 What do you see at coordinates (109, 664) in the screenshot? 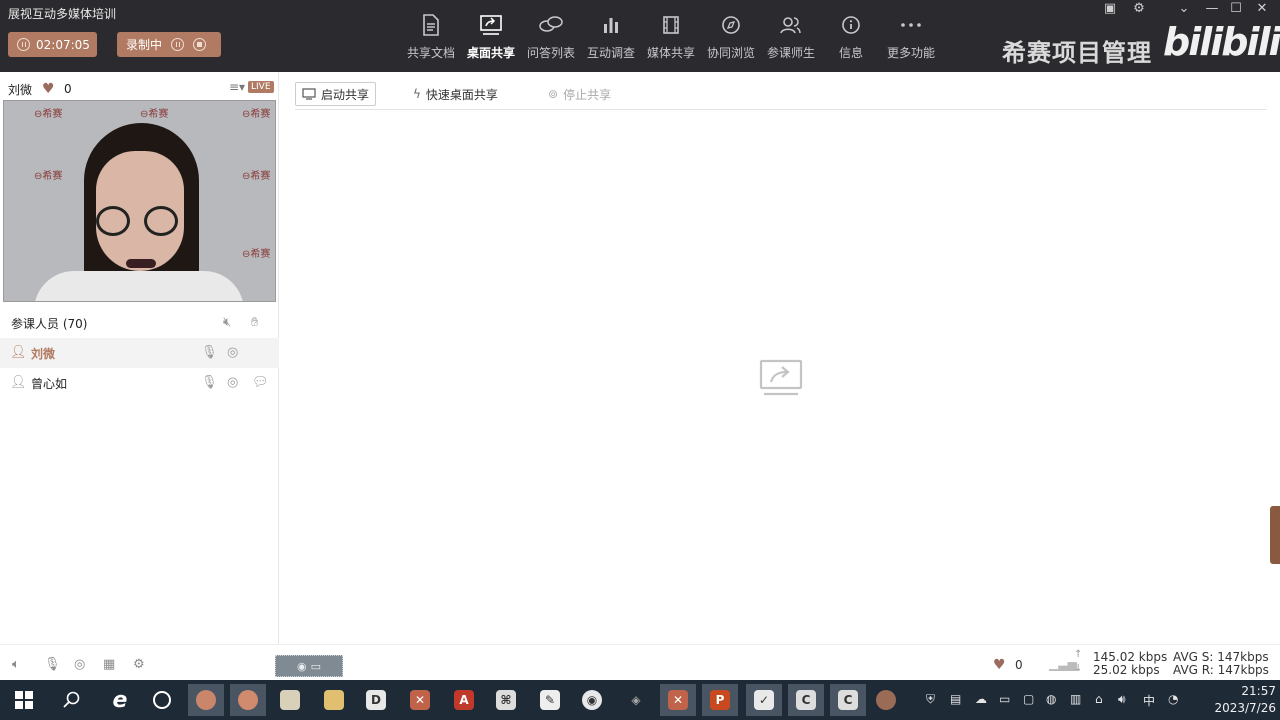
I see `screen-record-icon: ▦` at bounding box center [109, 664].